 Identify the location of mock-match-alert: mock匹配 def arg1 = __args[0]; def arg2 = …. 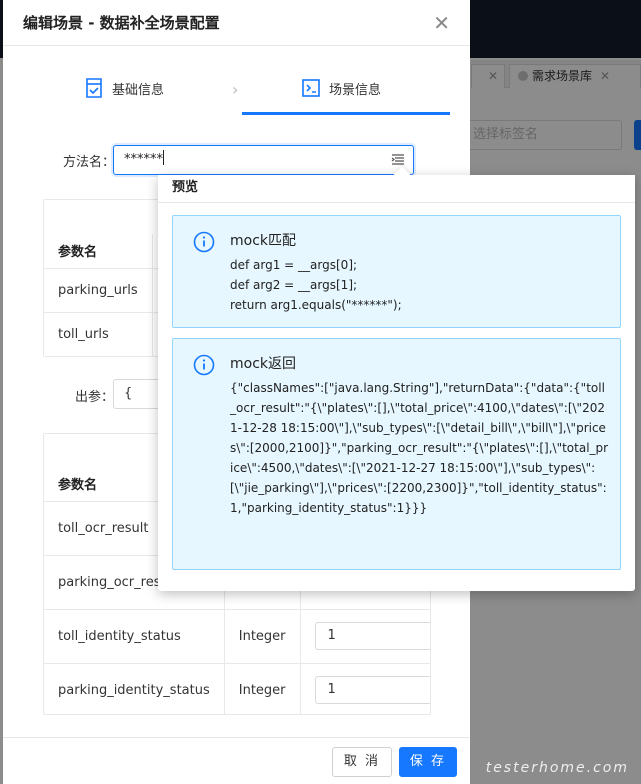
(396, 271).